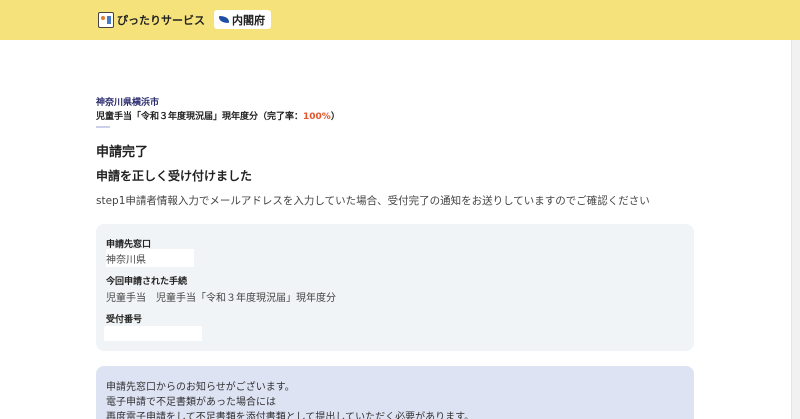 The width and height of the screenshot is (800, 419). What do you see at coordinates (161, 20) in the screenshot?
I see `brand-name: ぴったりサービス` at bounding box center [161, 20].